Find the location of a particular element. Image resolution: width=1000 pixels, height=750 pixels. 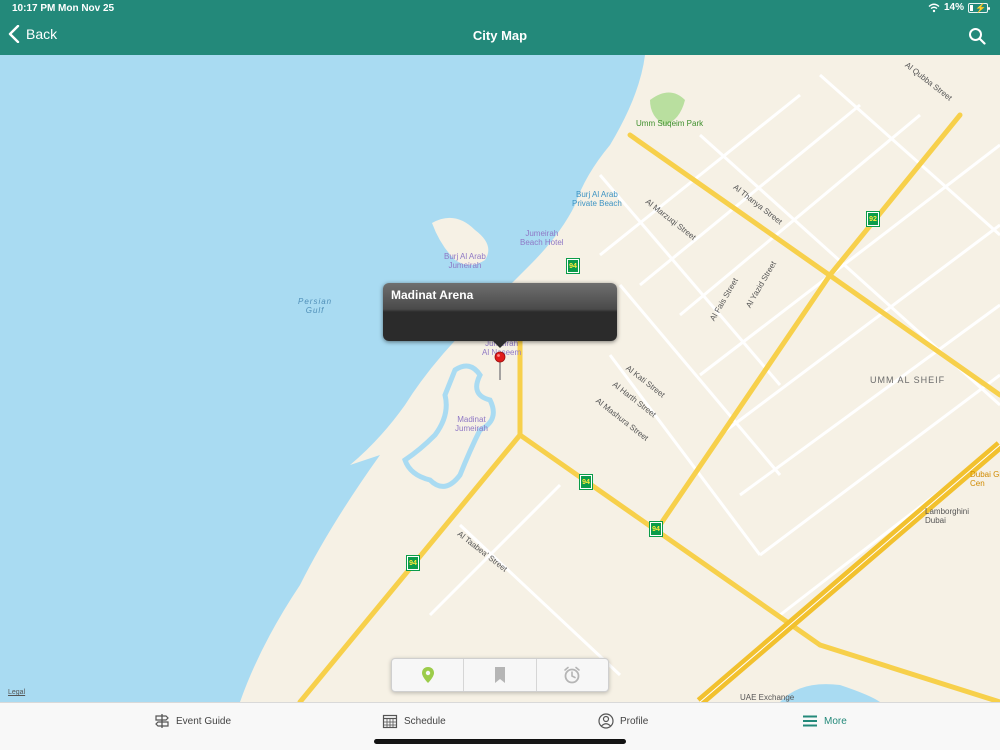

map-label-madinat-jumeirah: Madinat Jumeirah is located at coordinates (471, 424).